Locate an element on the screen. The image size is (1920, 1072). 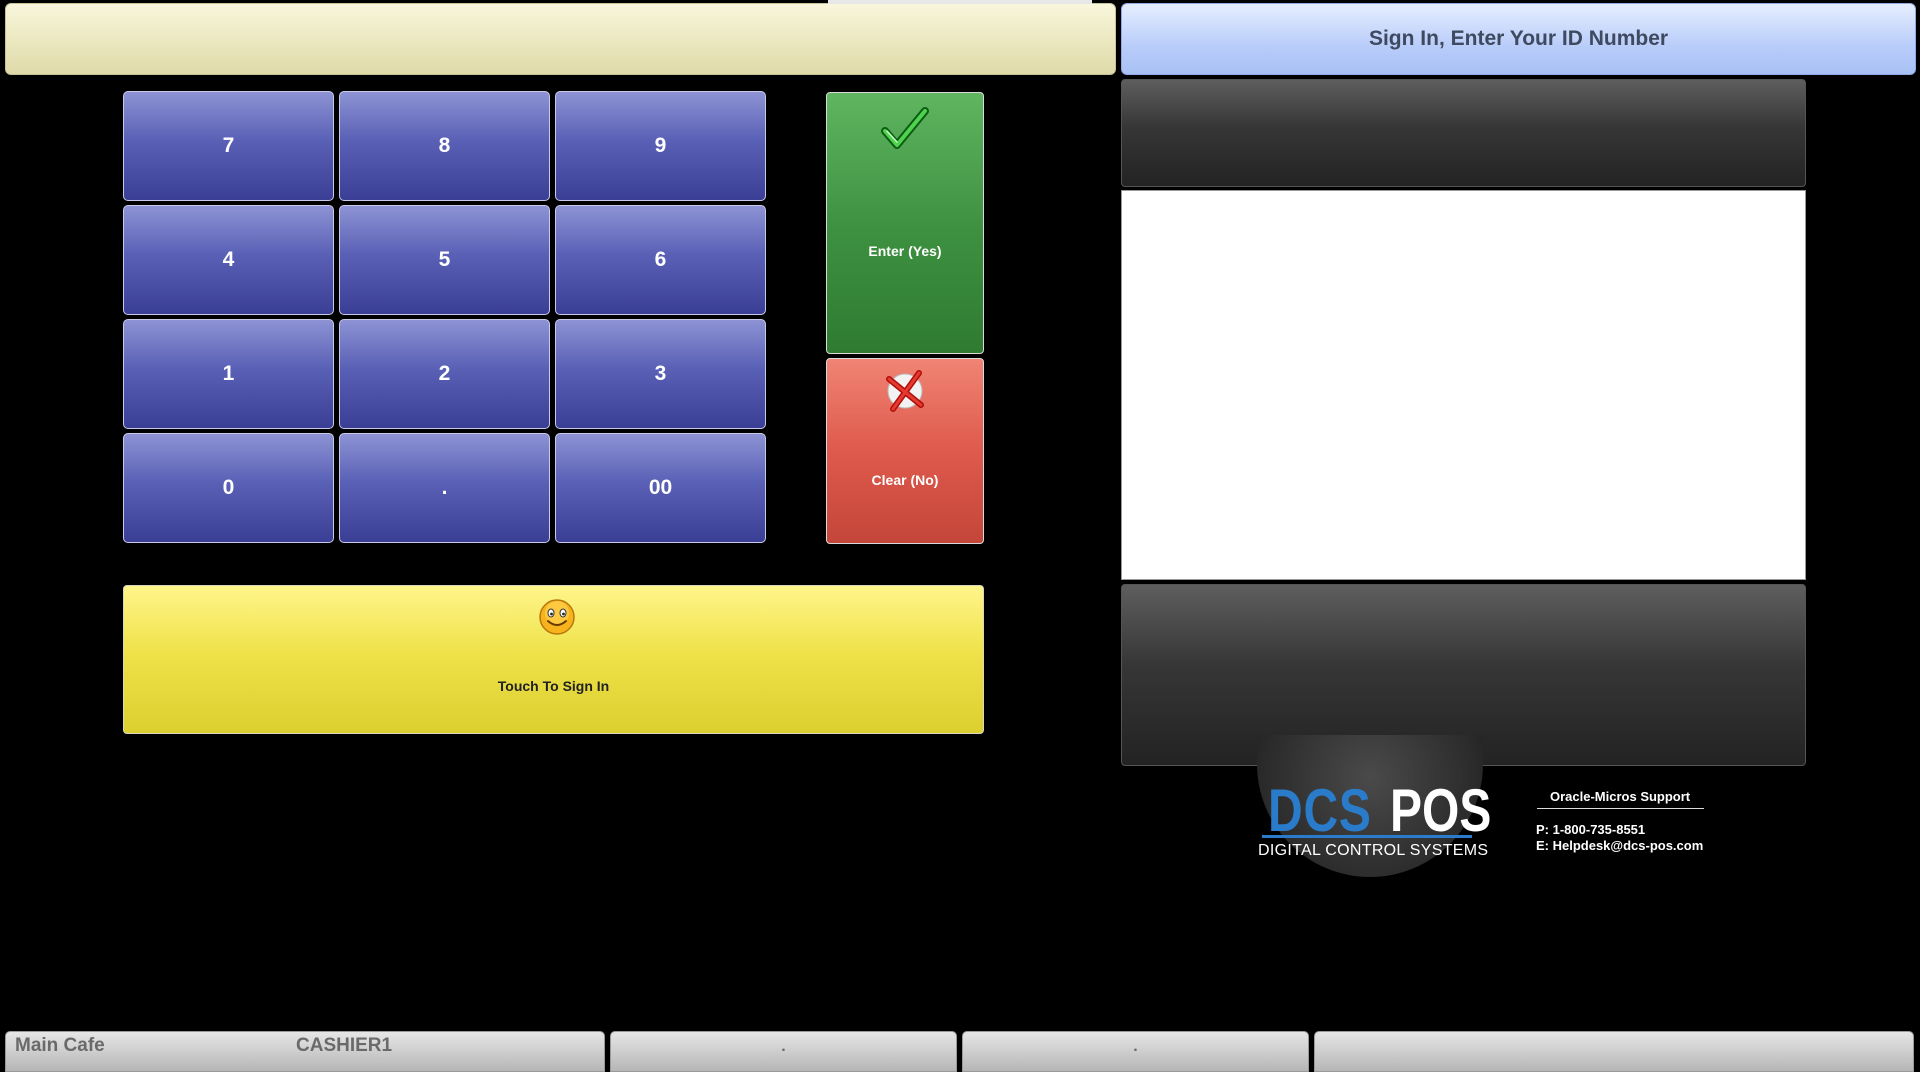
key-double-zero: 00 is located at coordinates (660, 488).